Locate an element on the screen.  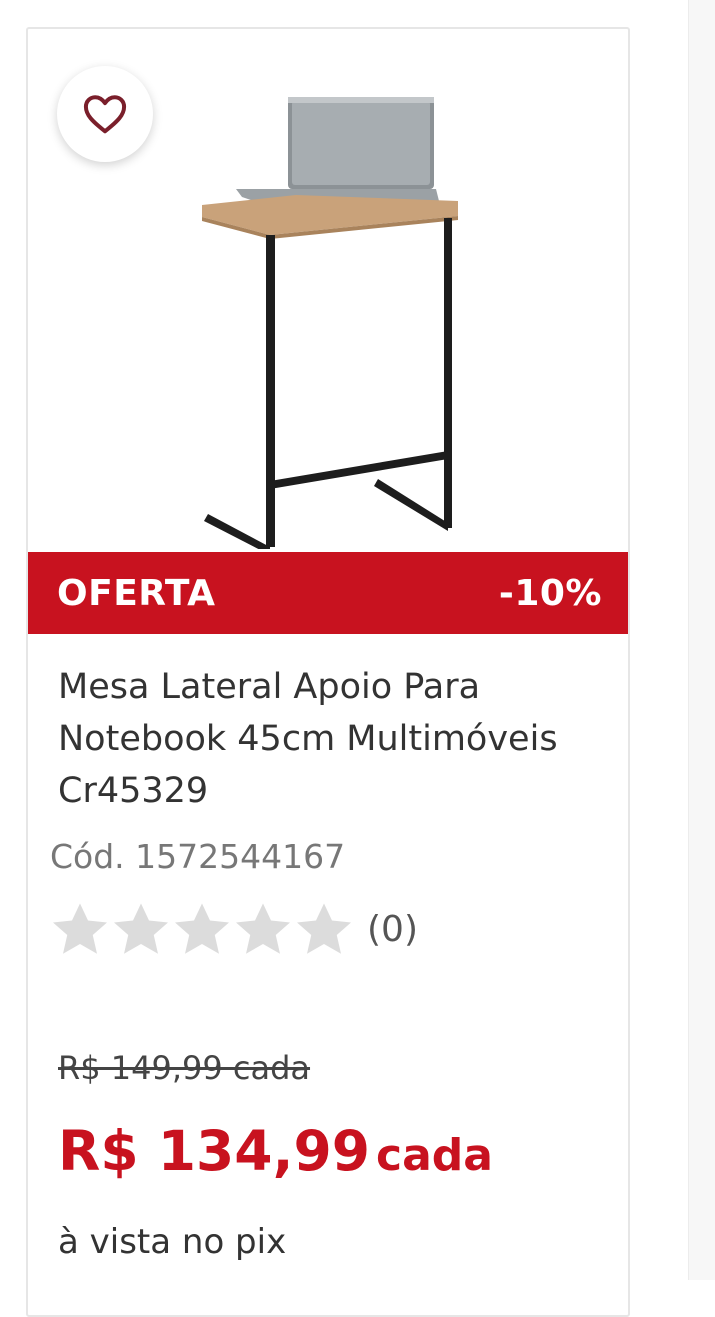
next-card-edge is located at coordinates (701, 640).